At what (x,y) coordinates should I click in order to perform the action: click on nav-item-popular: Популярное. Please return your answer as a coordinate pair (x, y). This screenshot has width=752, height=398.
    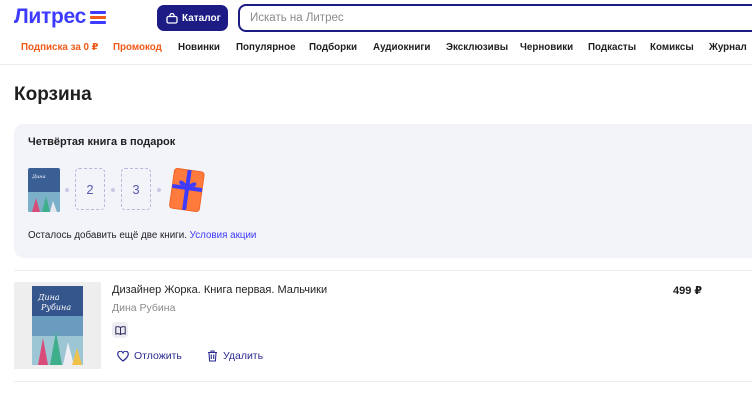
    Looking at the image, I should click on (266, 47).